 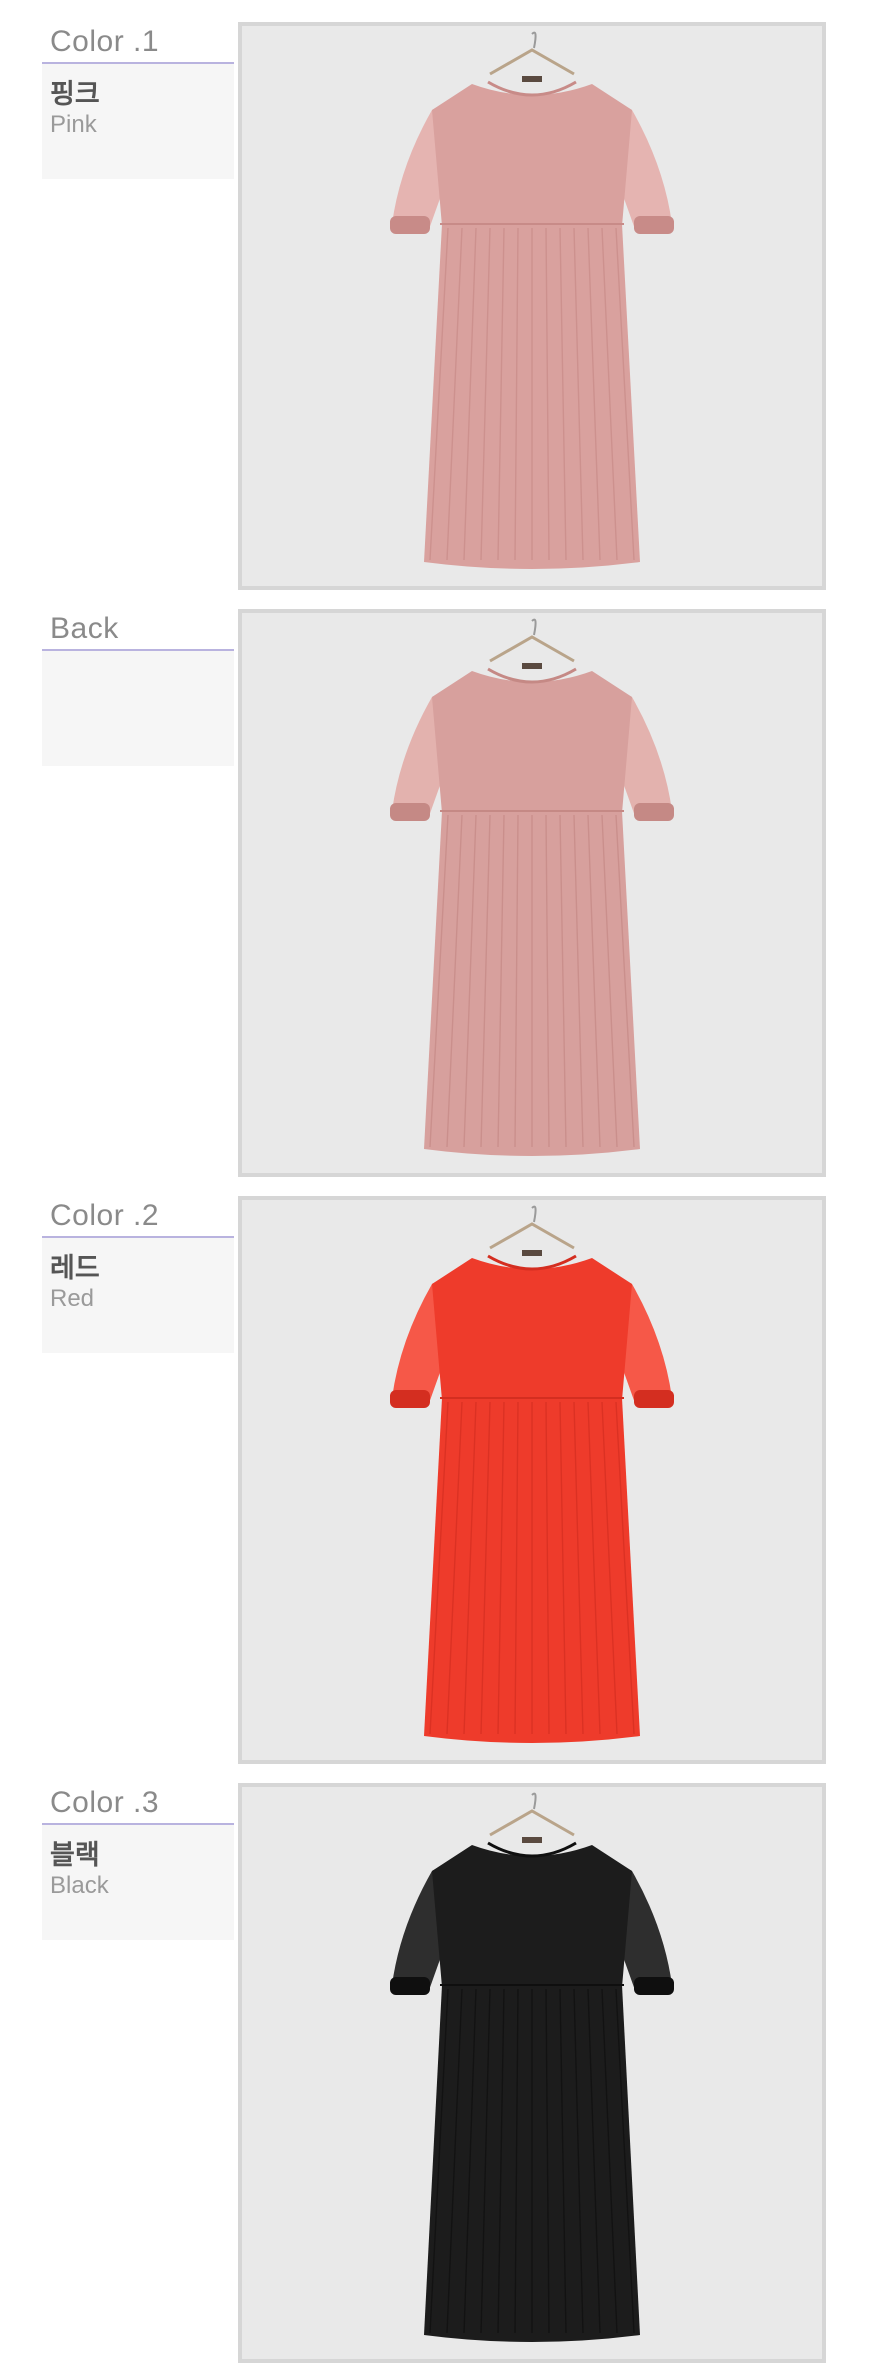 What do you see at coordinates (75, 1855) in the screenshot?
I see `color-name-korean: 블랙` at bounding box center [75, 1855].